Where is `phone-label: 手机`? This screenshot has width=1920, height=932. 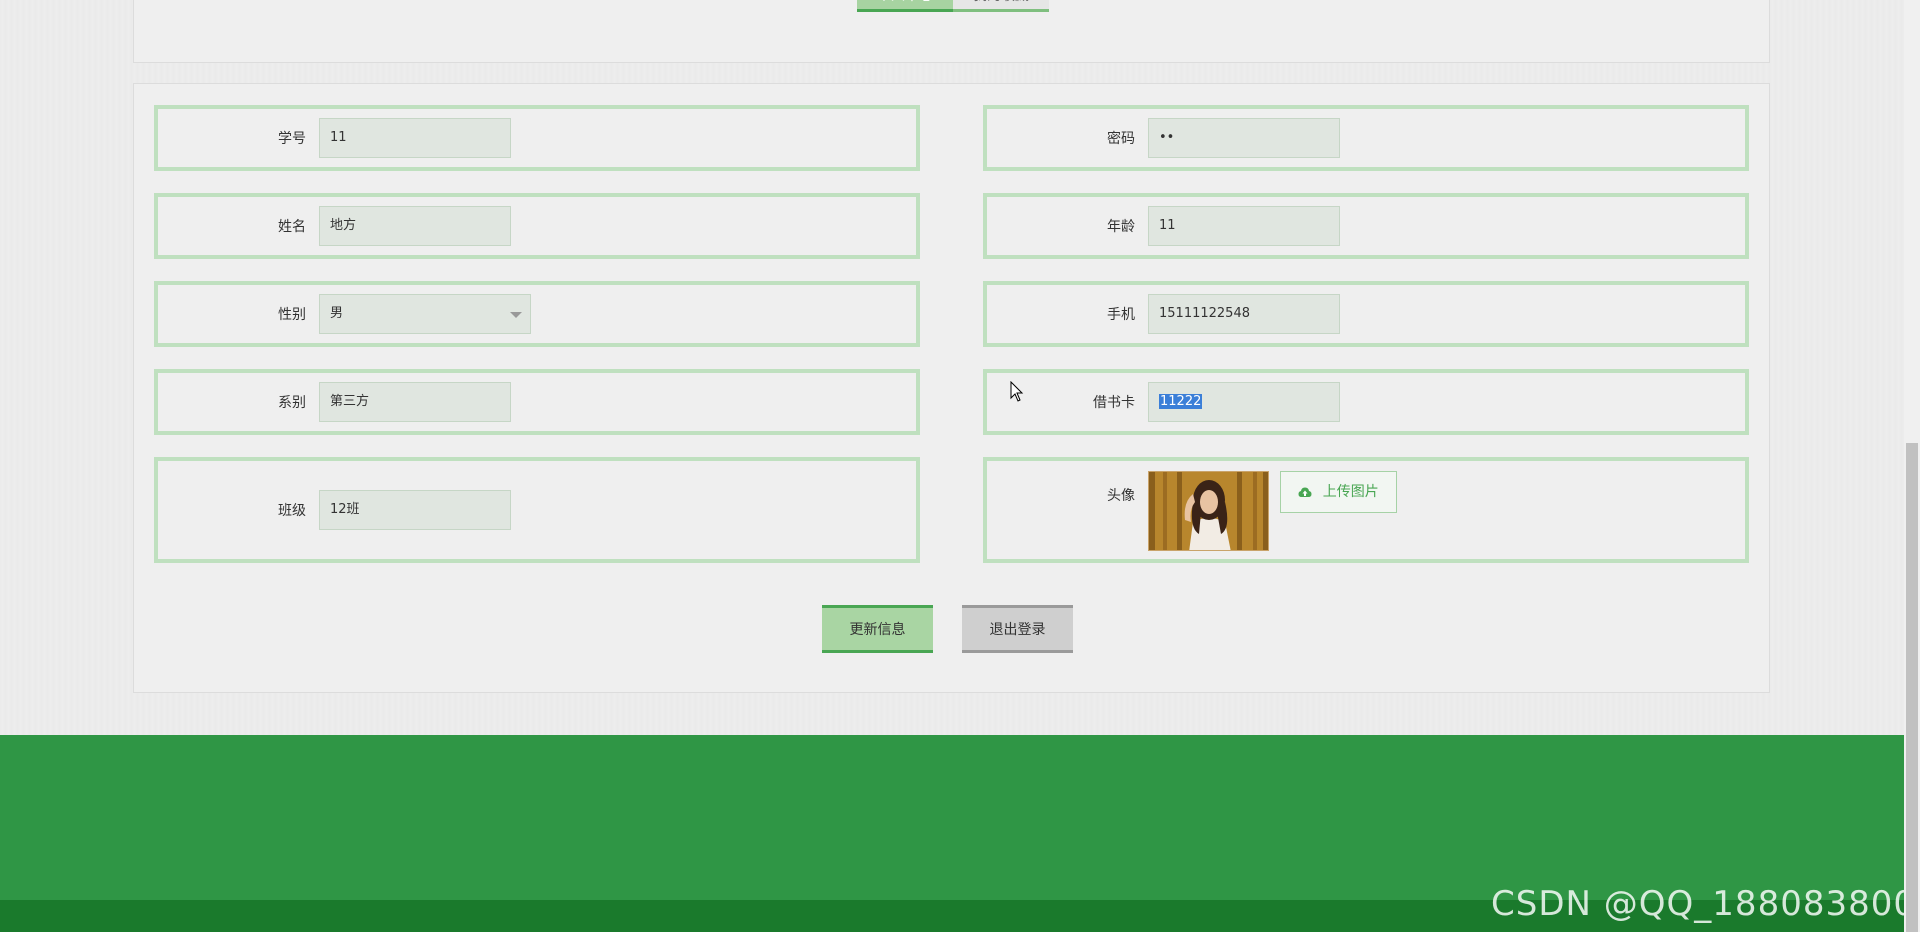
phone-label: 手机 is located at coordinates (1121, 315).